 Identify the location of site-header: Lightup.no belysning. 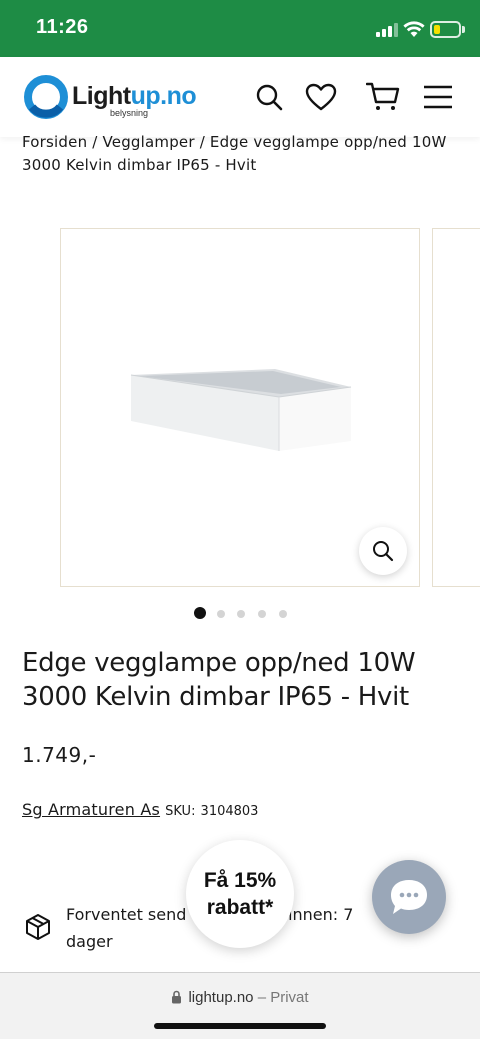
(240, 97).